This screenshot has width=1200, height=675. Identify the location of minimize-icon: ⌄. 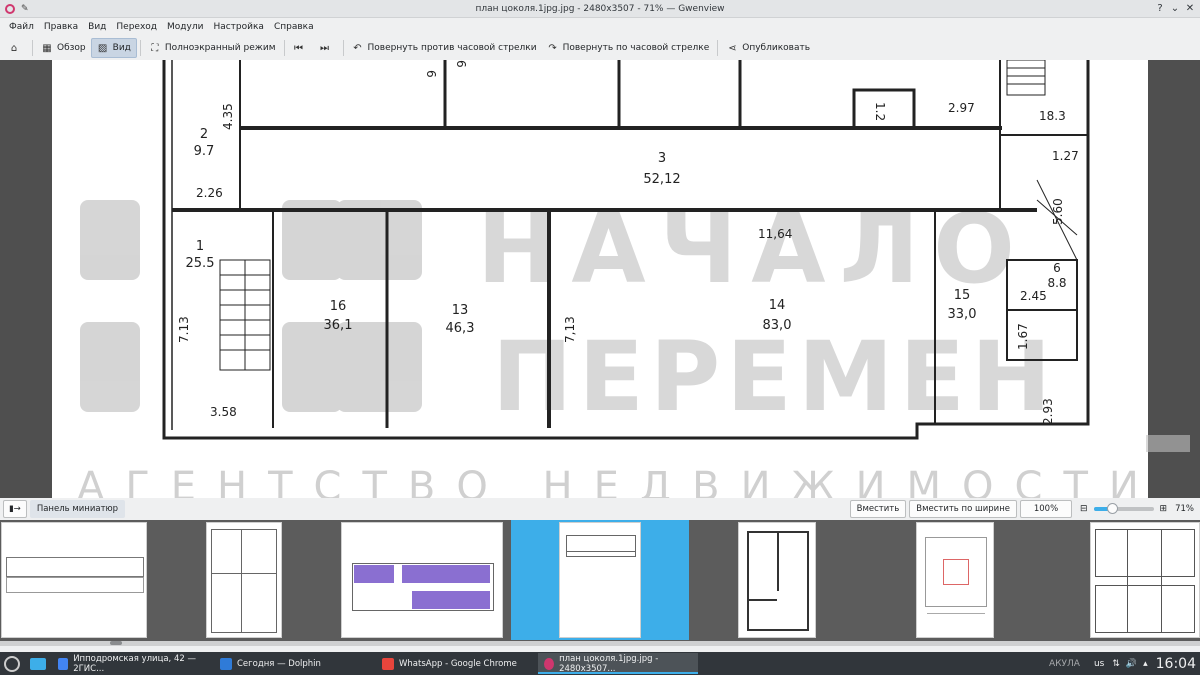
(1175, 9).